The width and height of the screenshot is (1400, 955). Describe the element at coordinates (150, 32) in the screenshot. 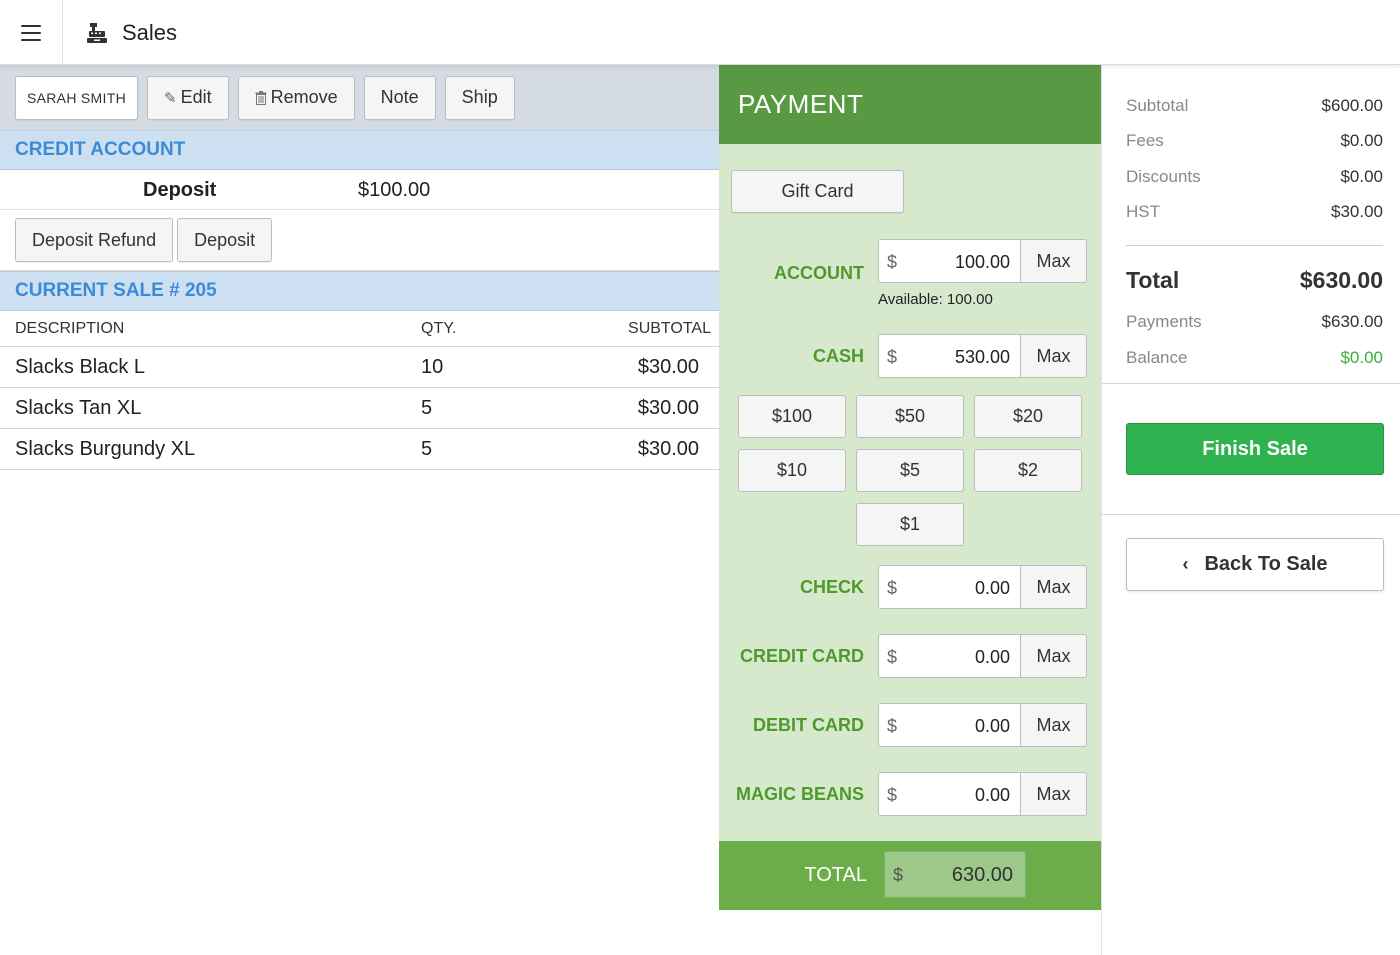

I see `app-title-text: Sales` at that location.